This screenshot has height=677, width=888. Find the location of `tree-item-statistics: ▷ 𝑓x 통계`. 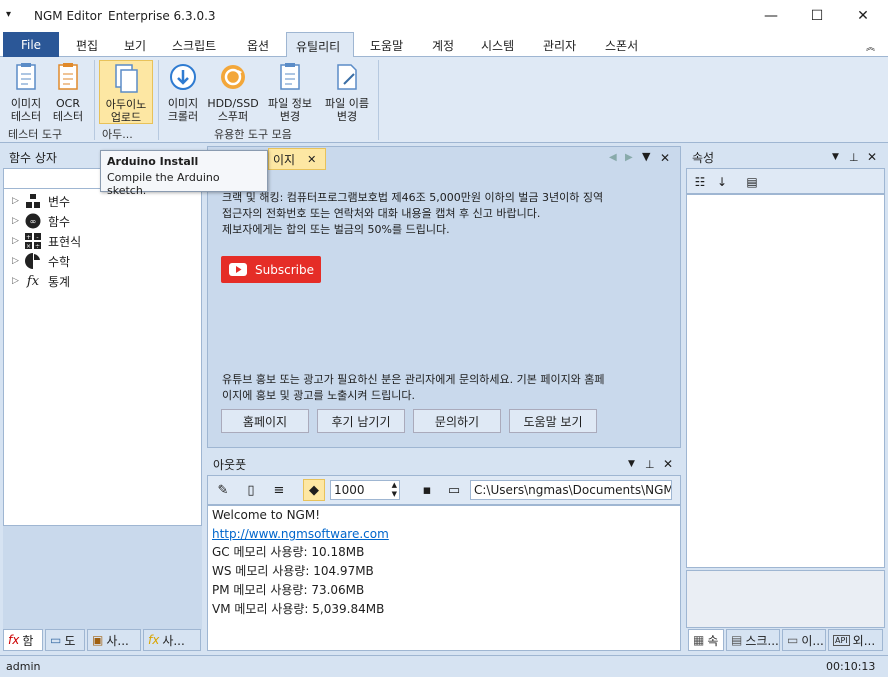

tree-item-statistics: ▷ 𝑓x 통계 is located at coordinates (41, 281).